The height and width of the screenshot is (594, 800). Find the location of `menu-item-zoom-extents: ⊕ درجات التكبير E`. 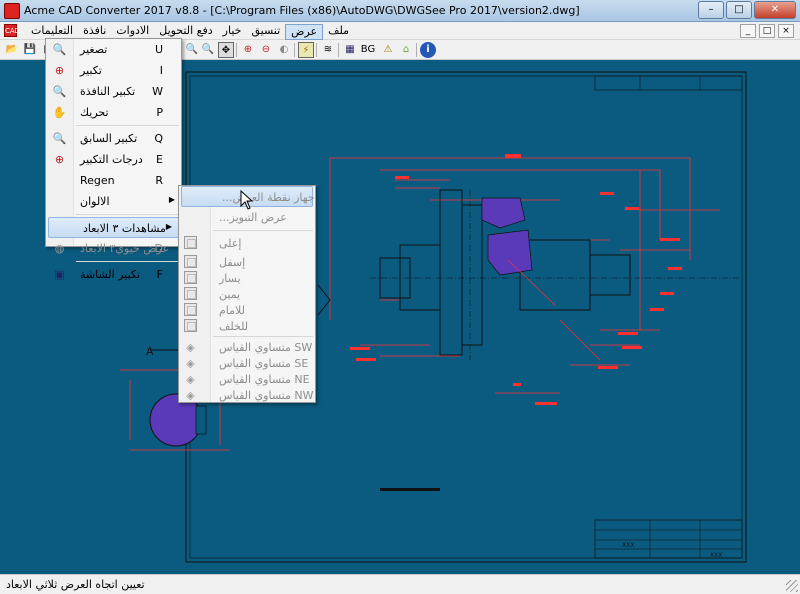

menu-item-zoom-extents: ⊕ درجات التكبير E is located at coordinates (113, 159).